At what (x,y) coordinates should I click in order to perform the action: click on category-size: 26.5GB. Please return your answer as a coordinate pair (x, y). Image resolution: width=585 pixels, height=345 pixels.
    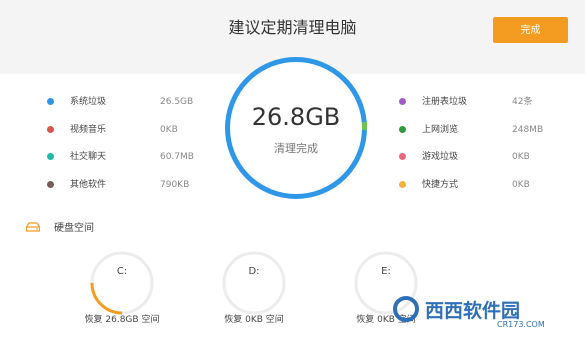
    Looking at the image, I should click on (177, 102).